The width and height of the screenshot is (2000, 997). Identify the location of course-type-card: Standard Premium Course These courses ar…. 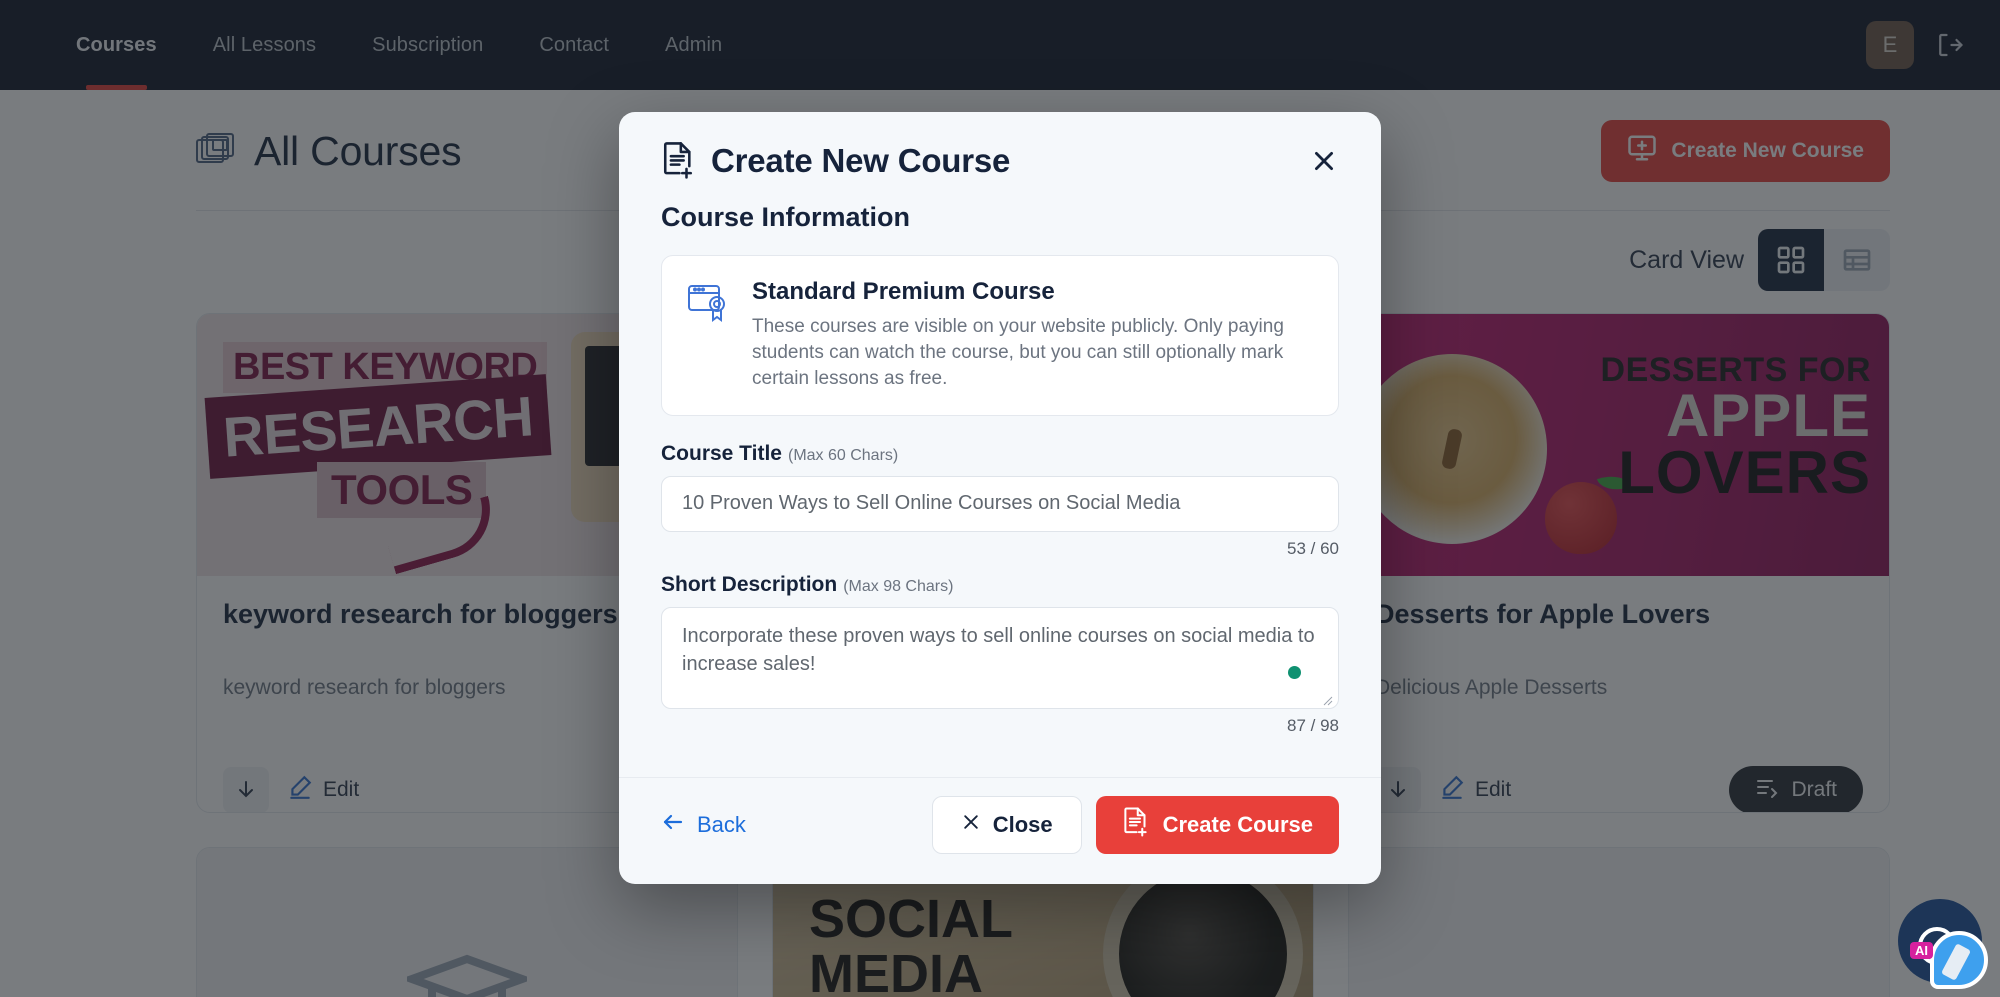
(1000, 335).